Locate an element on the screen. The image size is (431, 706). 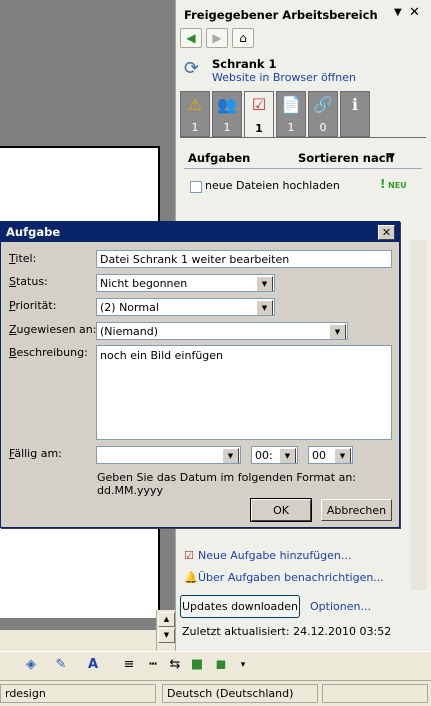
workspace-name: Schrank 1 is located at coordinates (244, 64).